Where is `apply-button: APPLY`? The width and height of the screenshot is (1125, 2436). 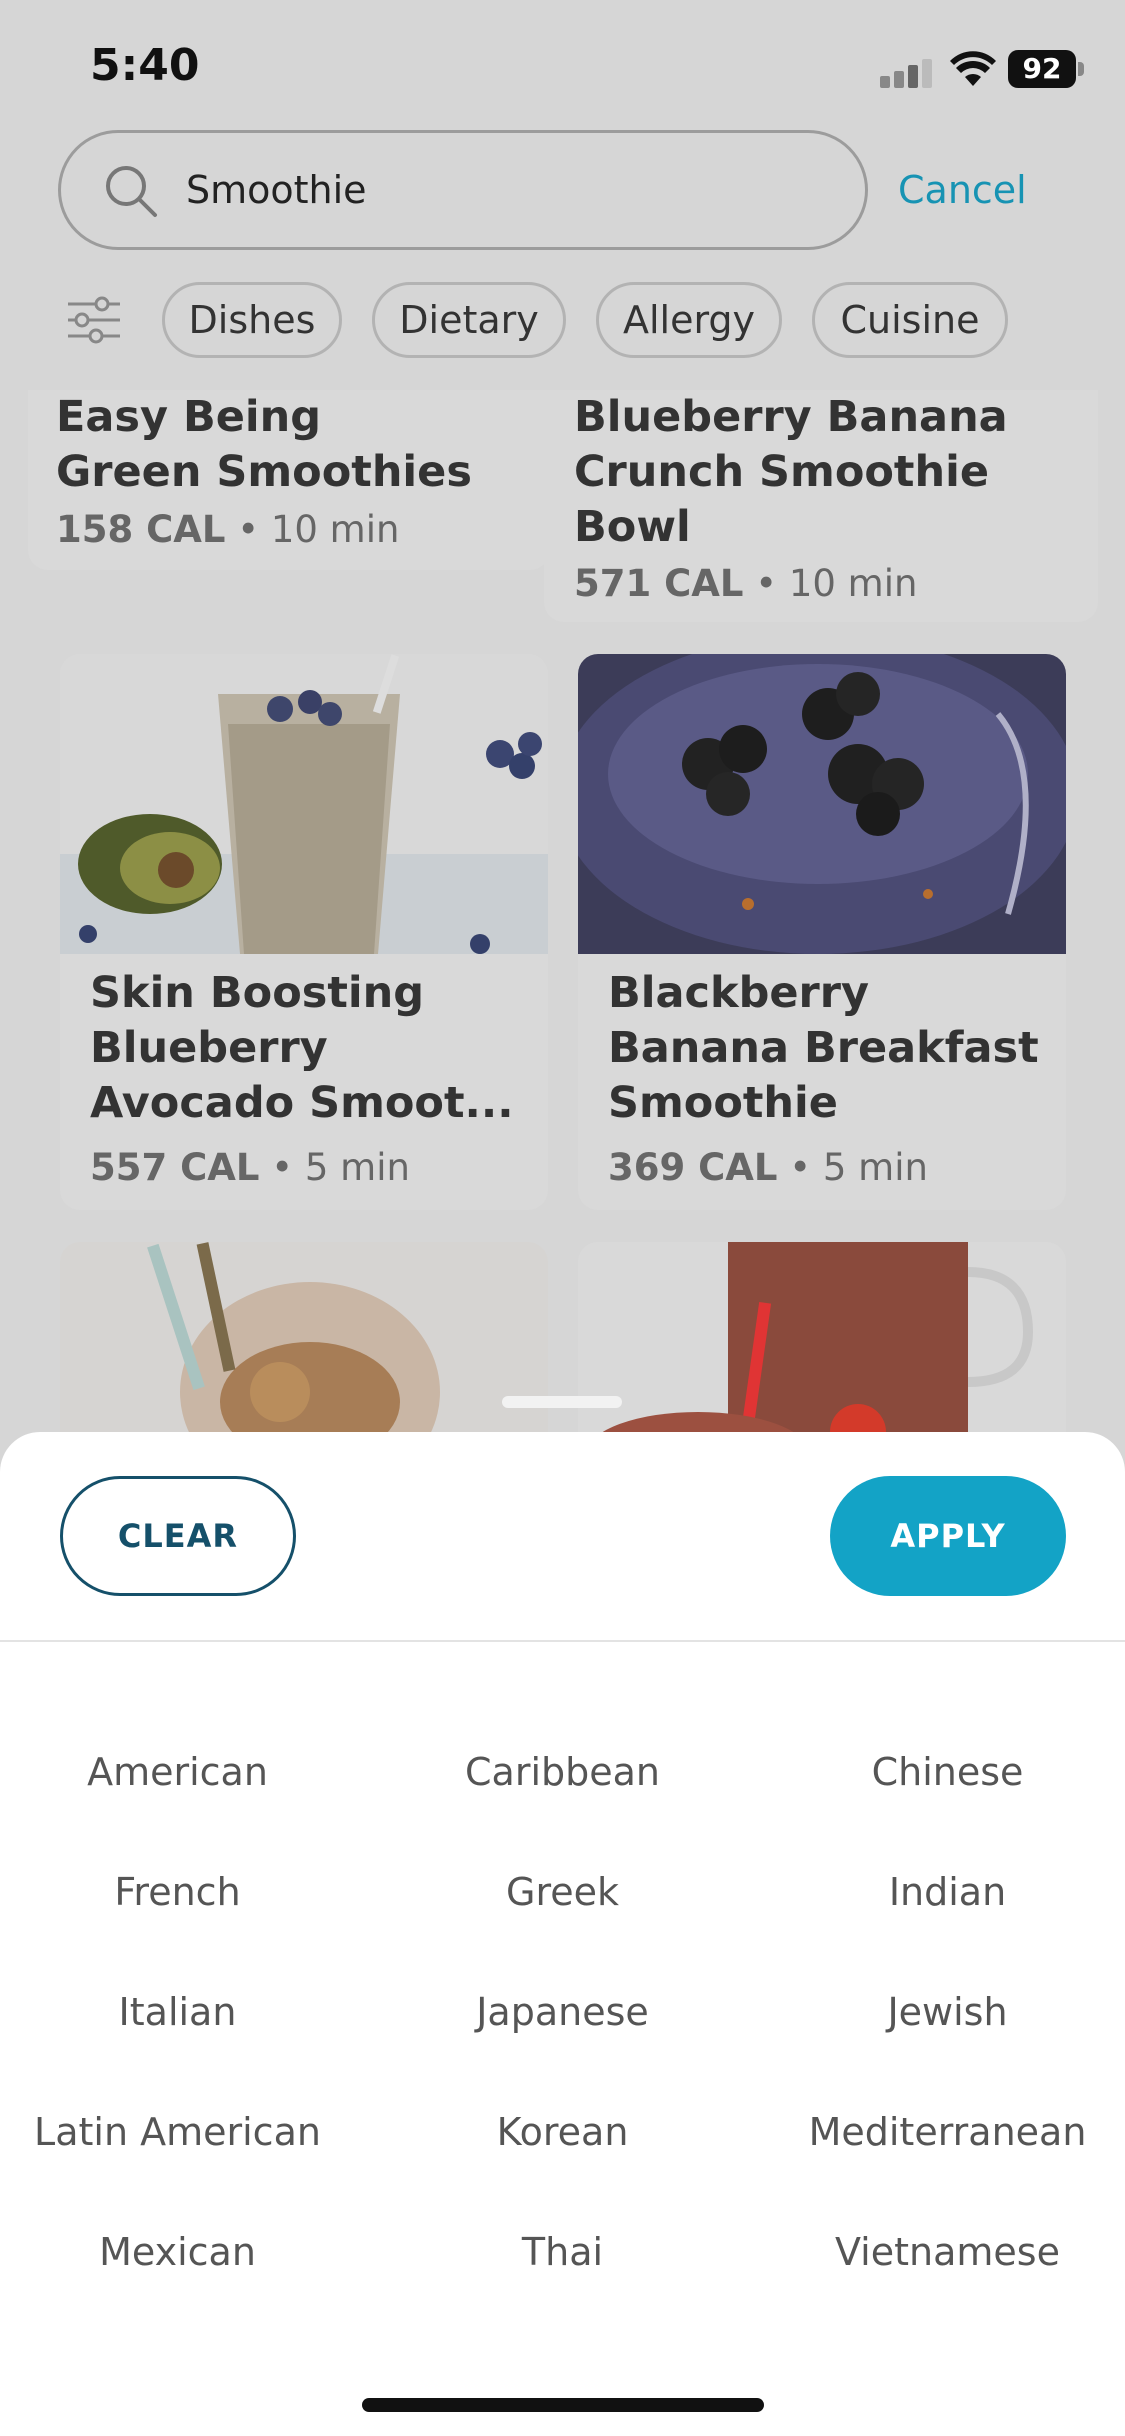 apply-button: APPLY is located at coordinates (948, 1536).